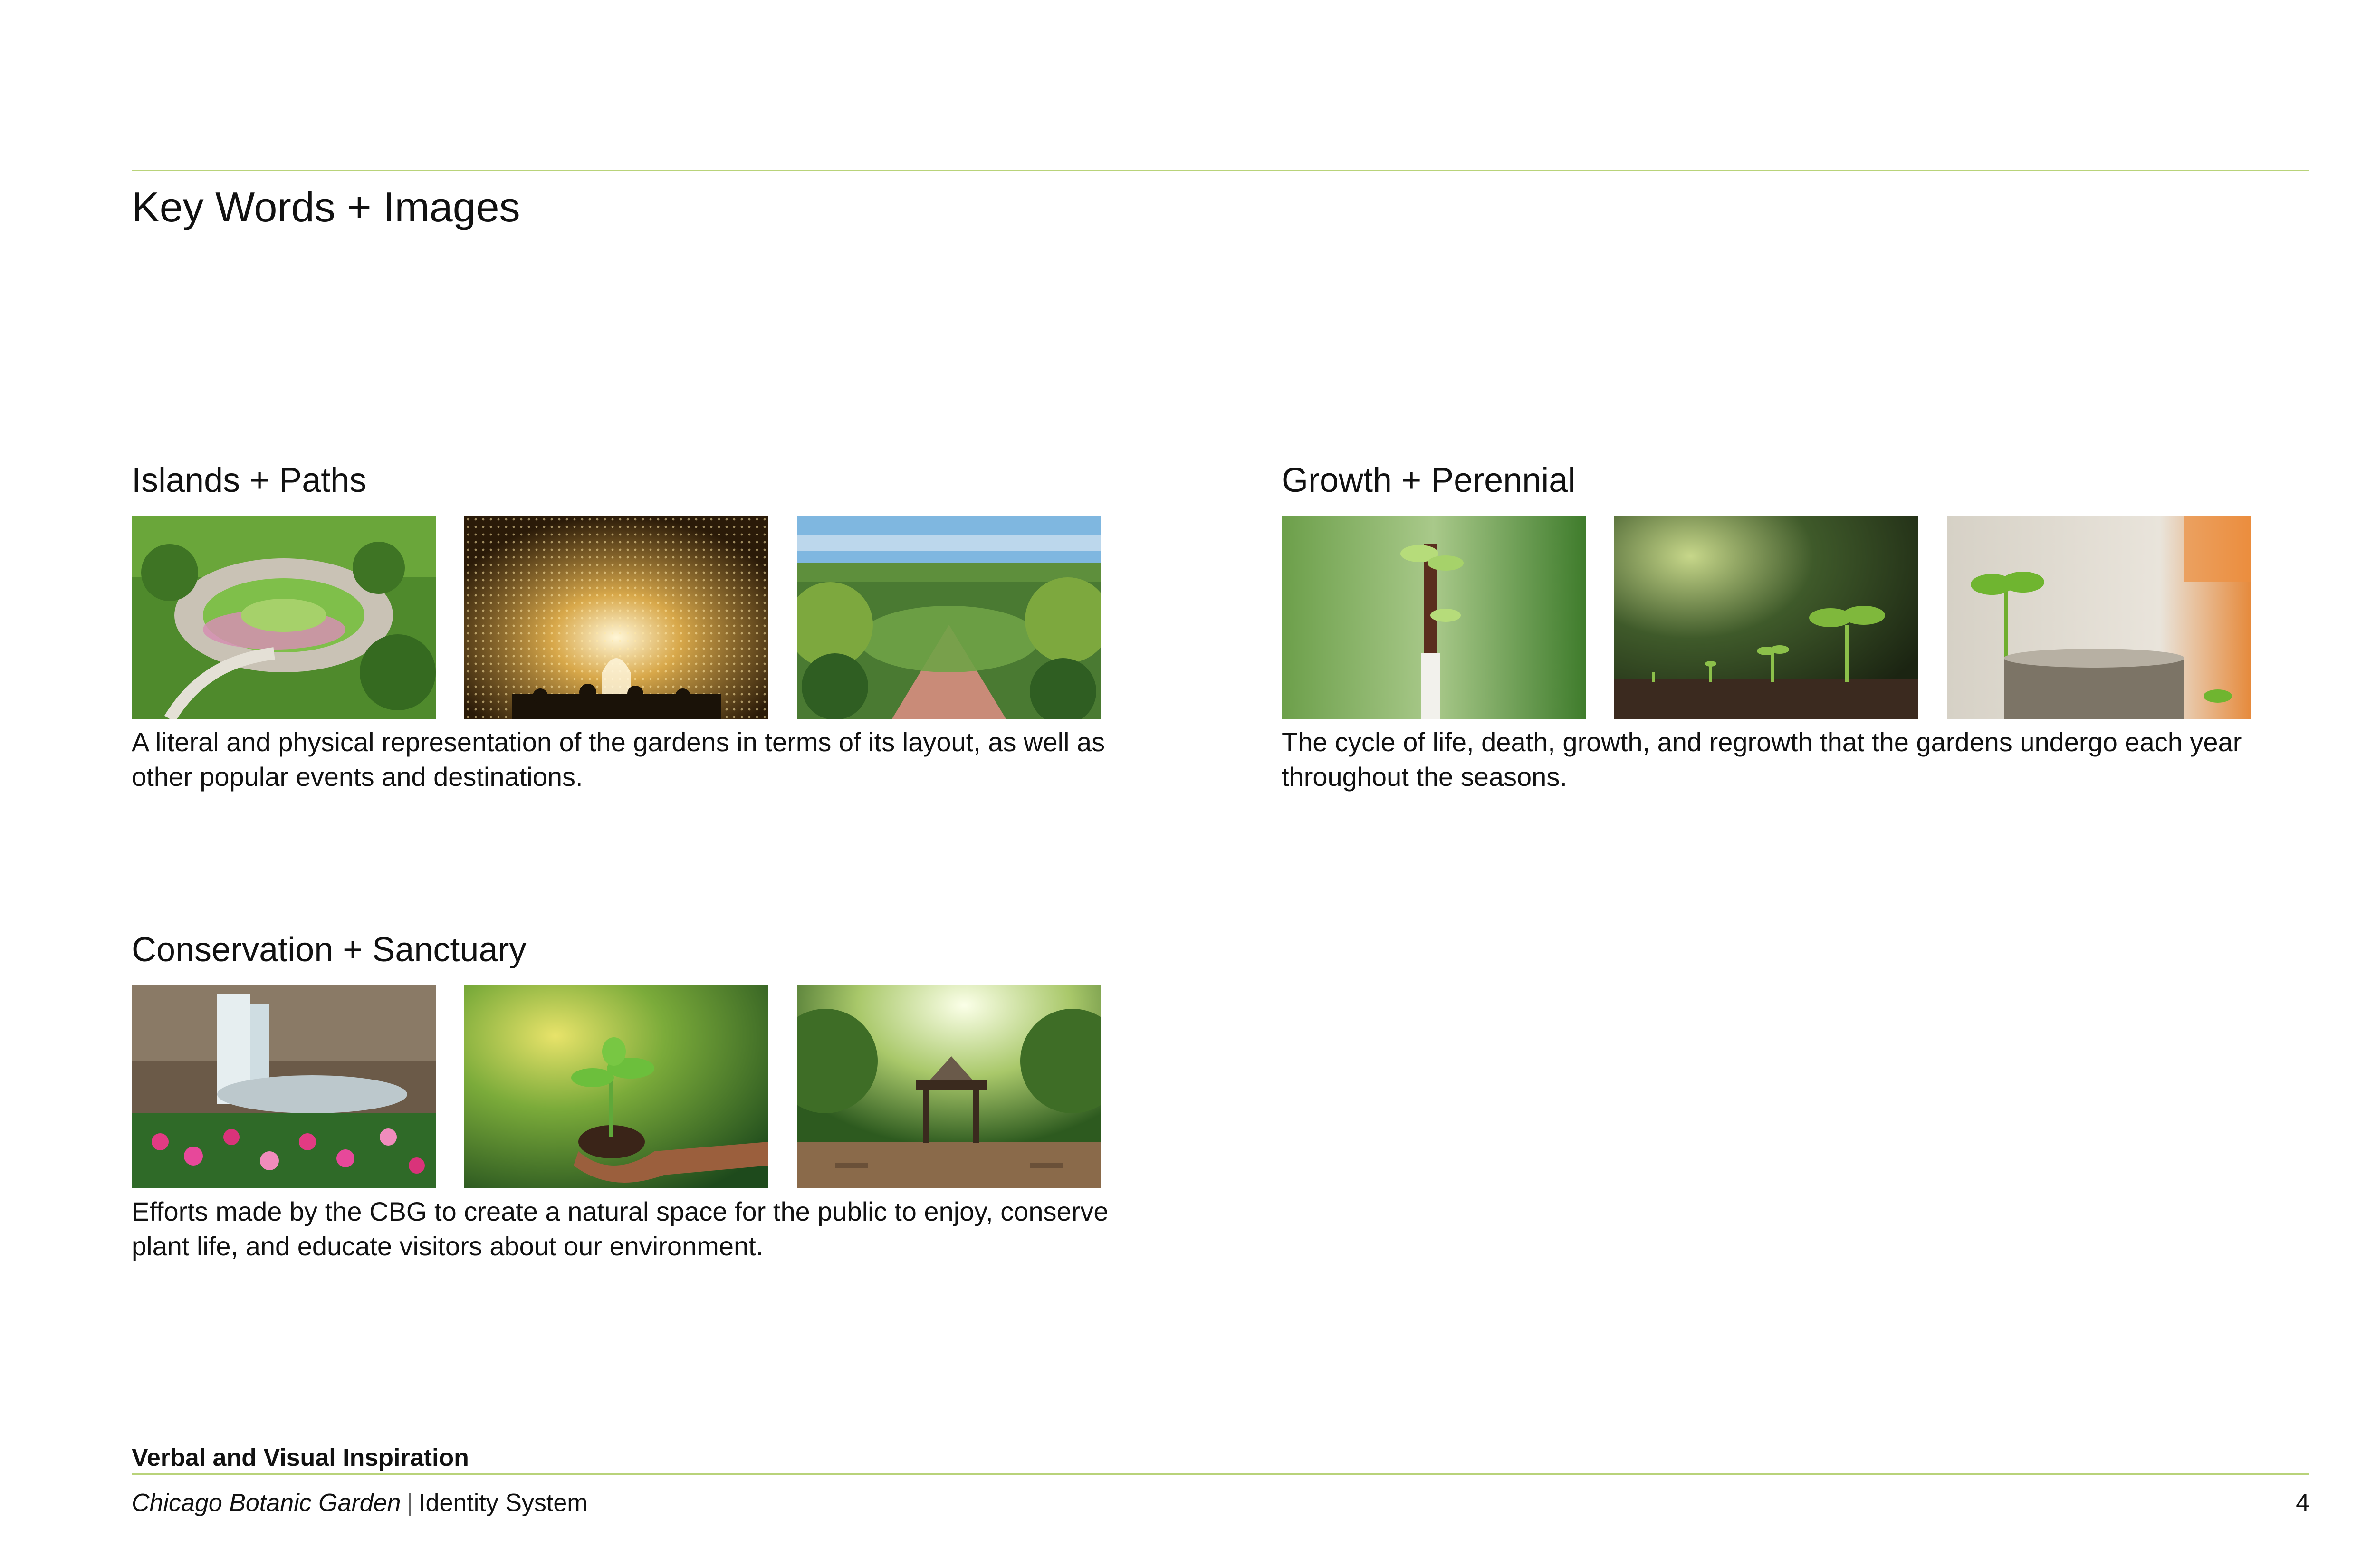 Image resolution: width=2376 pixels, height=1568 pixels. Describe the element at coordinates (1429, 480) in the screenshot. I see `section-heading: Growth + Perennial` at that location.